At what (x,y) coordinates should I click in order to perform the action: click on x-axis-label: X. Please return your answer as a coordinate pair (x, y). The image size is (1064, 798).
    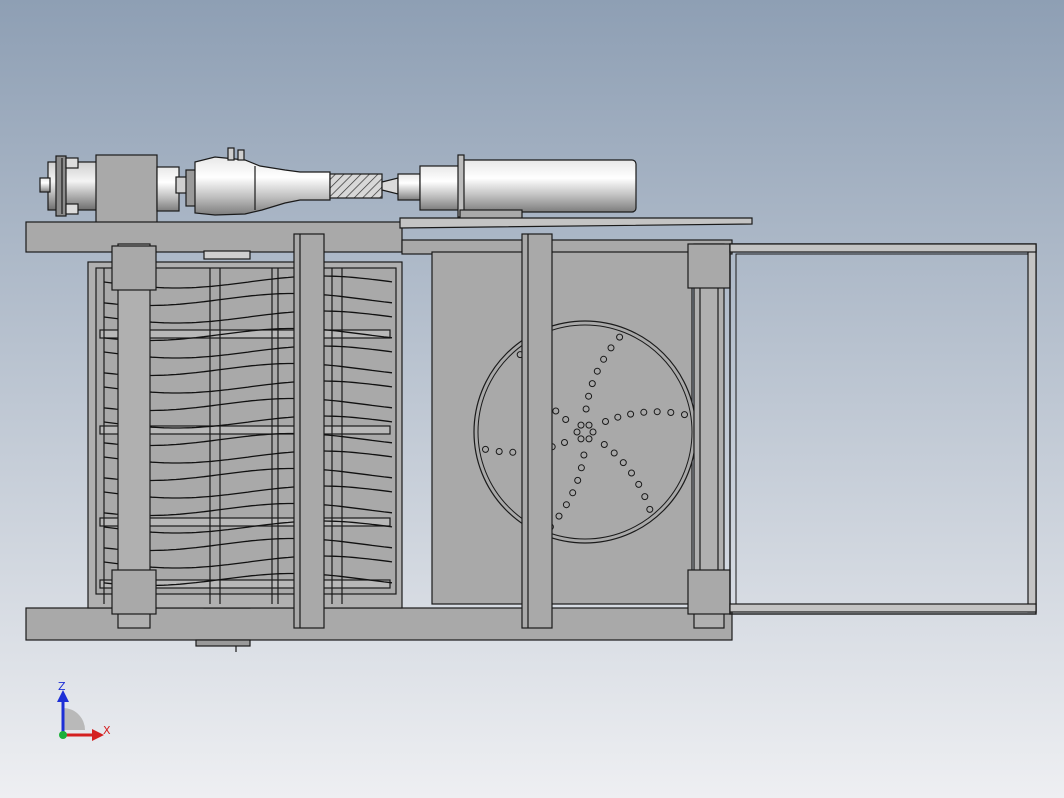
    Looking at the image, I should click on (107, 730).